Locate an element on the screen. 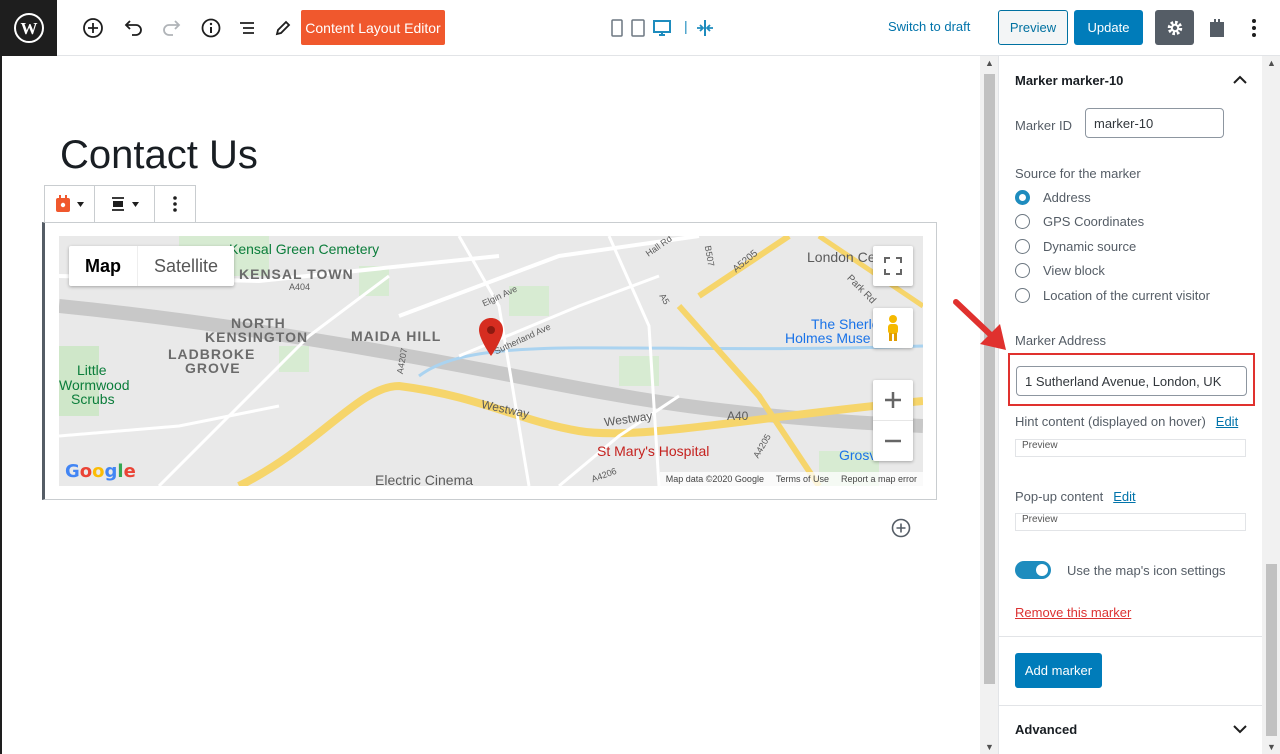  plus-icon is located at coordinates (893, 400).